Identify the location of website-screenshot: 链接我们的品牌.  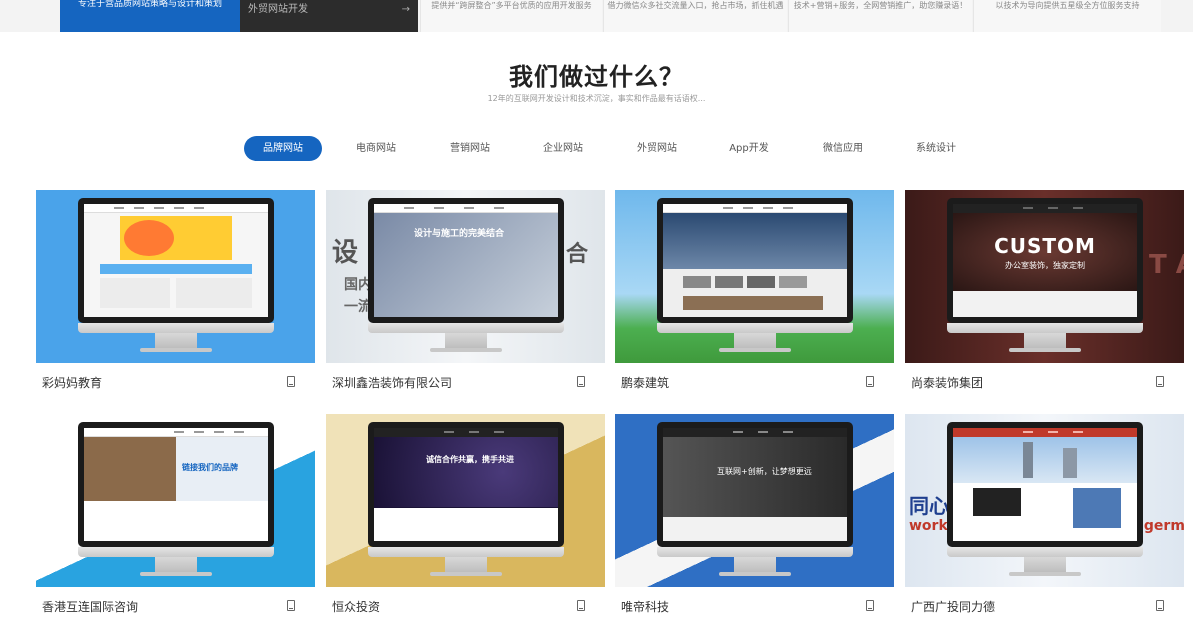
(176, 484).